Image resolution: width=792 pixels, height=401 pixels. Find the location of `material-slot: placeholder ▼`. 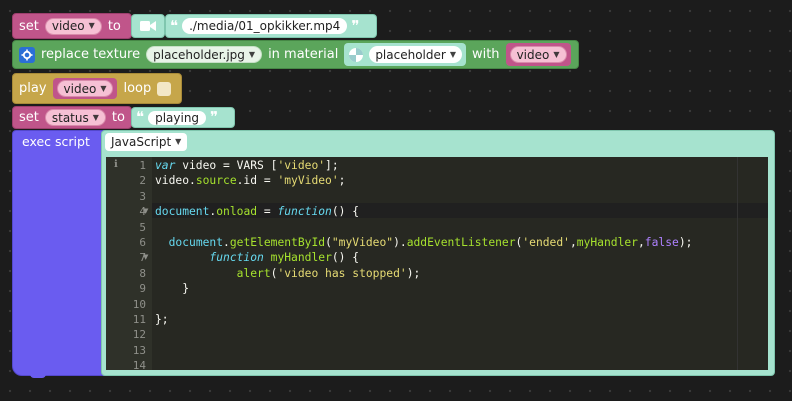

material-slot: placeholder ▼ is located at coordinates (405, 54).